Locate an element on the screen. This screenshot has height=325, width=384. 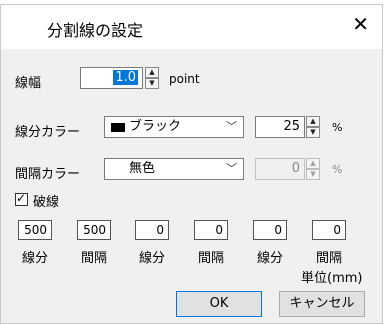
line-color-percent-spinner: ▲ ▼ is located at coordinates (313, 127).